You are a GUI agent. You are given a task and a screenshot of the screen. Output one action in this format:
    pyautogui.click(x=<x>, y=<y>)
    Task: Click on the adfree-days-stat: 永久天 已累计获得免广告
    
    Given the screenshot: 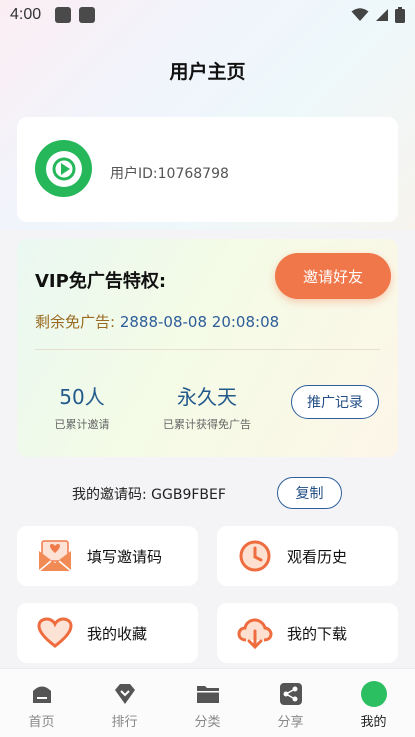 What is the action you would take?
    pyautogui.click(x=207, y=406)
    